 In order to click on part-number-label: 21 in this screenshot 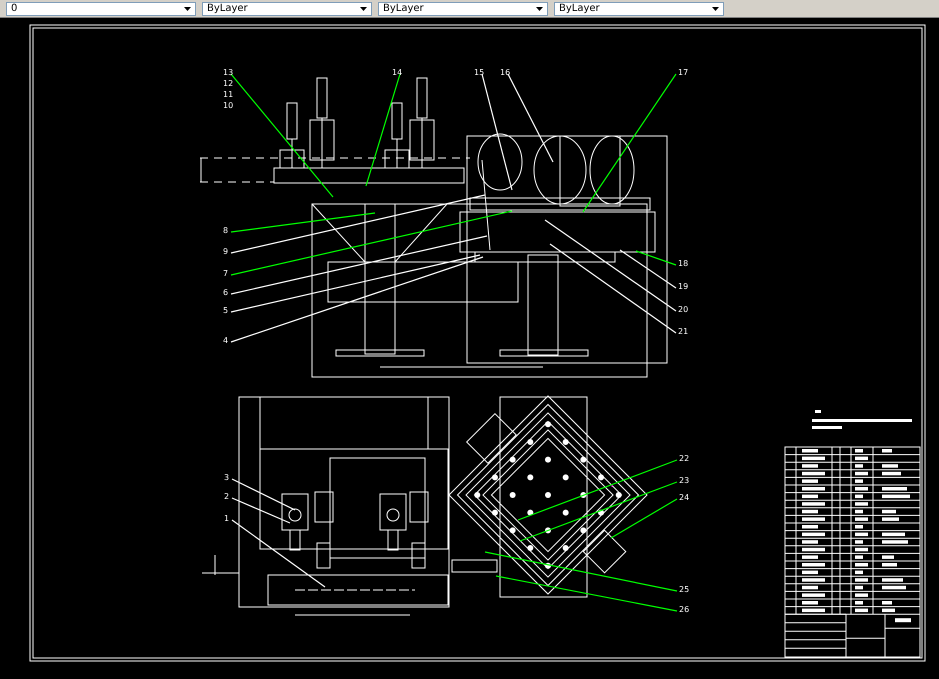, I will do `click(683, 331)`.